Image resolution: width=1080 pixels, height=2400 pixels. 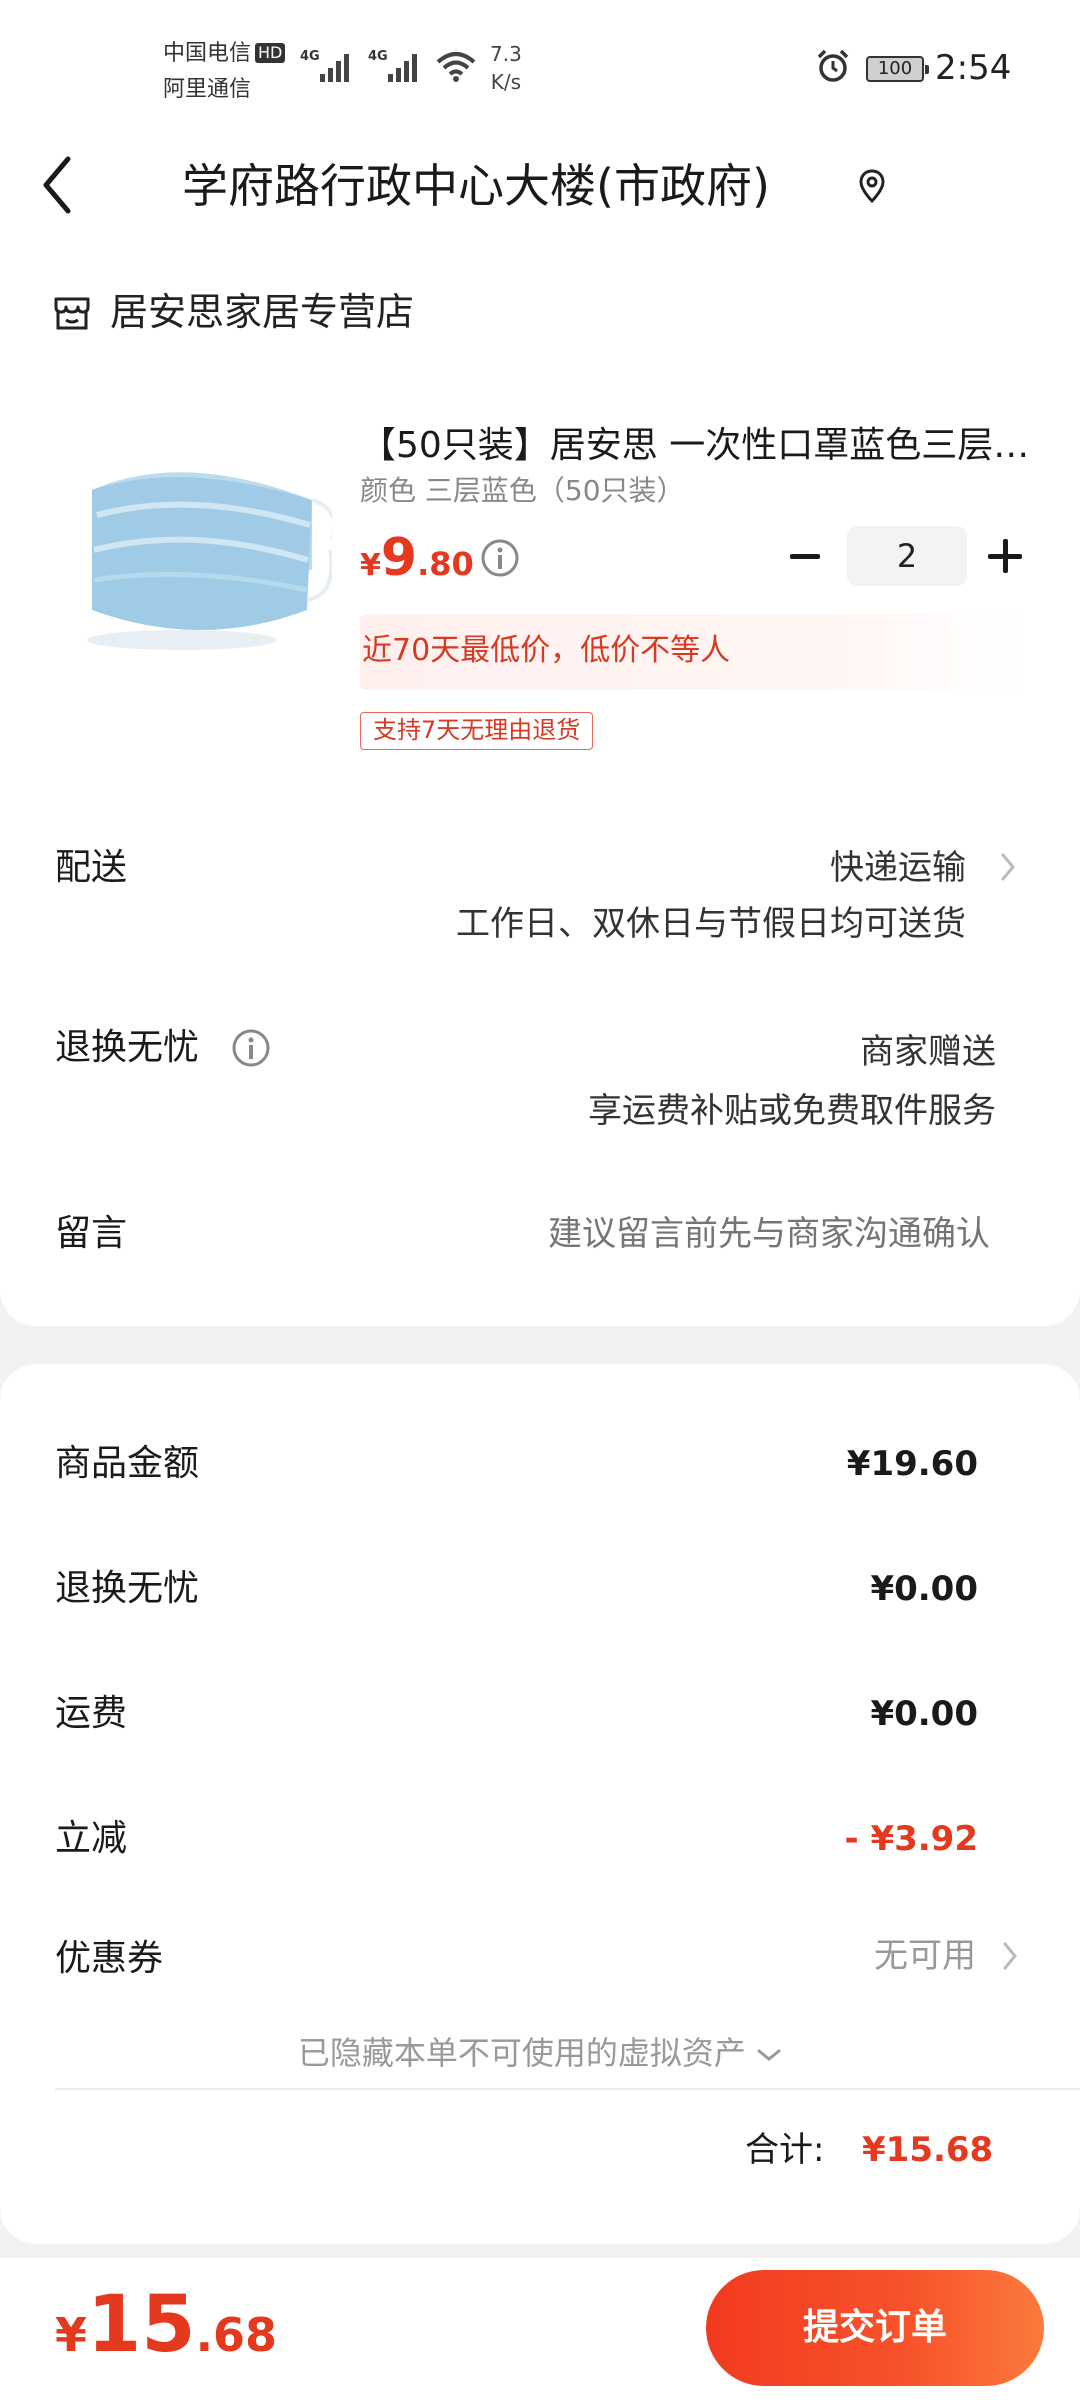 What do you see at coordinates (875, 2328) in the screenshot?
I see `submit-order-button: 提交订单` at bounding box center [875, 2328].